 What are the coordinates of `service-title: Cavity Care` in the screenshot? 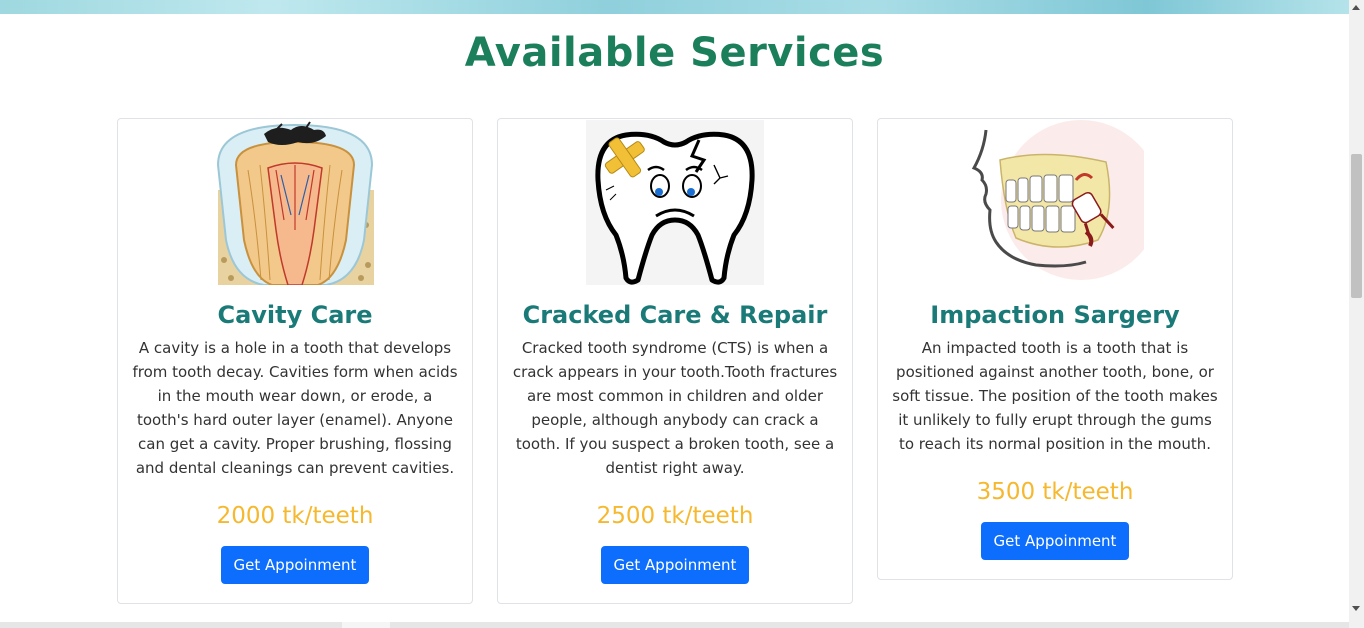 It's located at (295, 315).